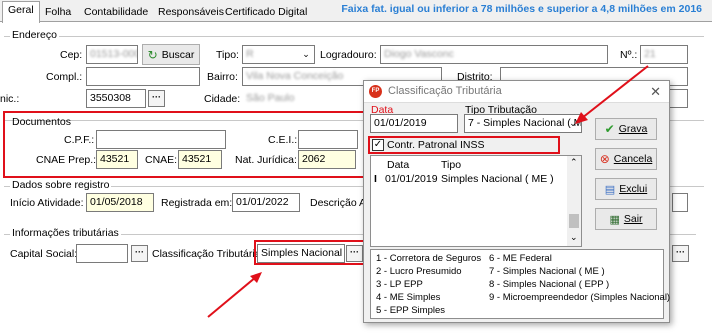 This screenshot has width=712, height=335. Describe the element at coordinates (58, 13) in the screenshot. I see `tab-folha: Folha` at that location.